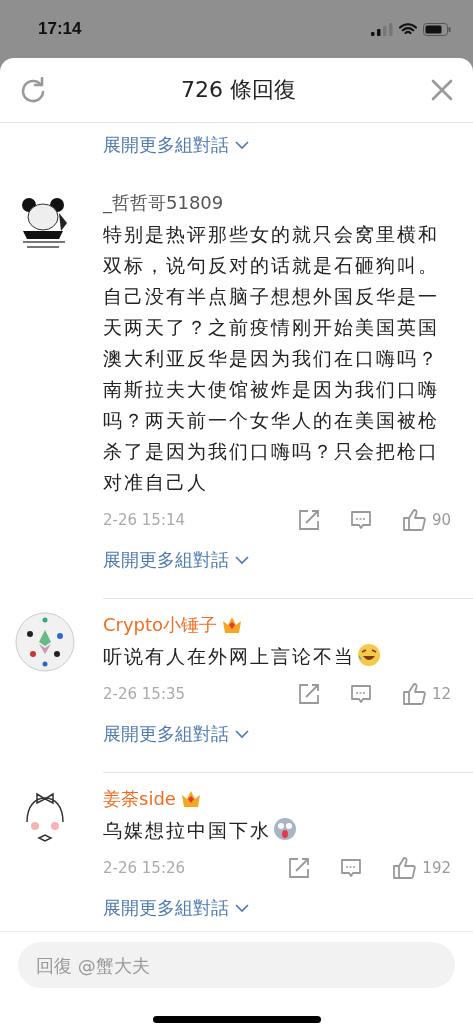  Describe the element at coordinates (441, 520) in the screenshot. I see `like-count: 90` at that location.